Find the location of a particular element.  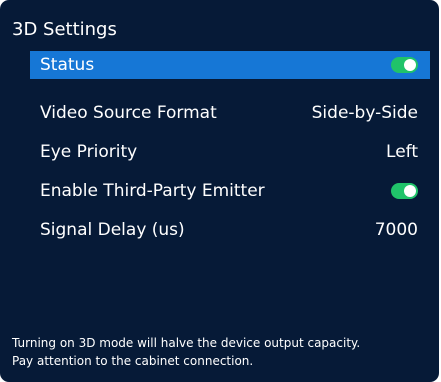

third-party-emitter-label: Enable Third-Party Emitter is located at coordinates (152, 190).